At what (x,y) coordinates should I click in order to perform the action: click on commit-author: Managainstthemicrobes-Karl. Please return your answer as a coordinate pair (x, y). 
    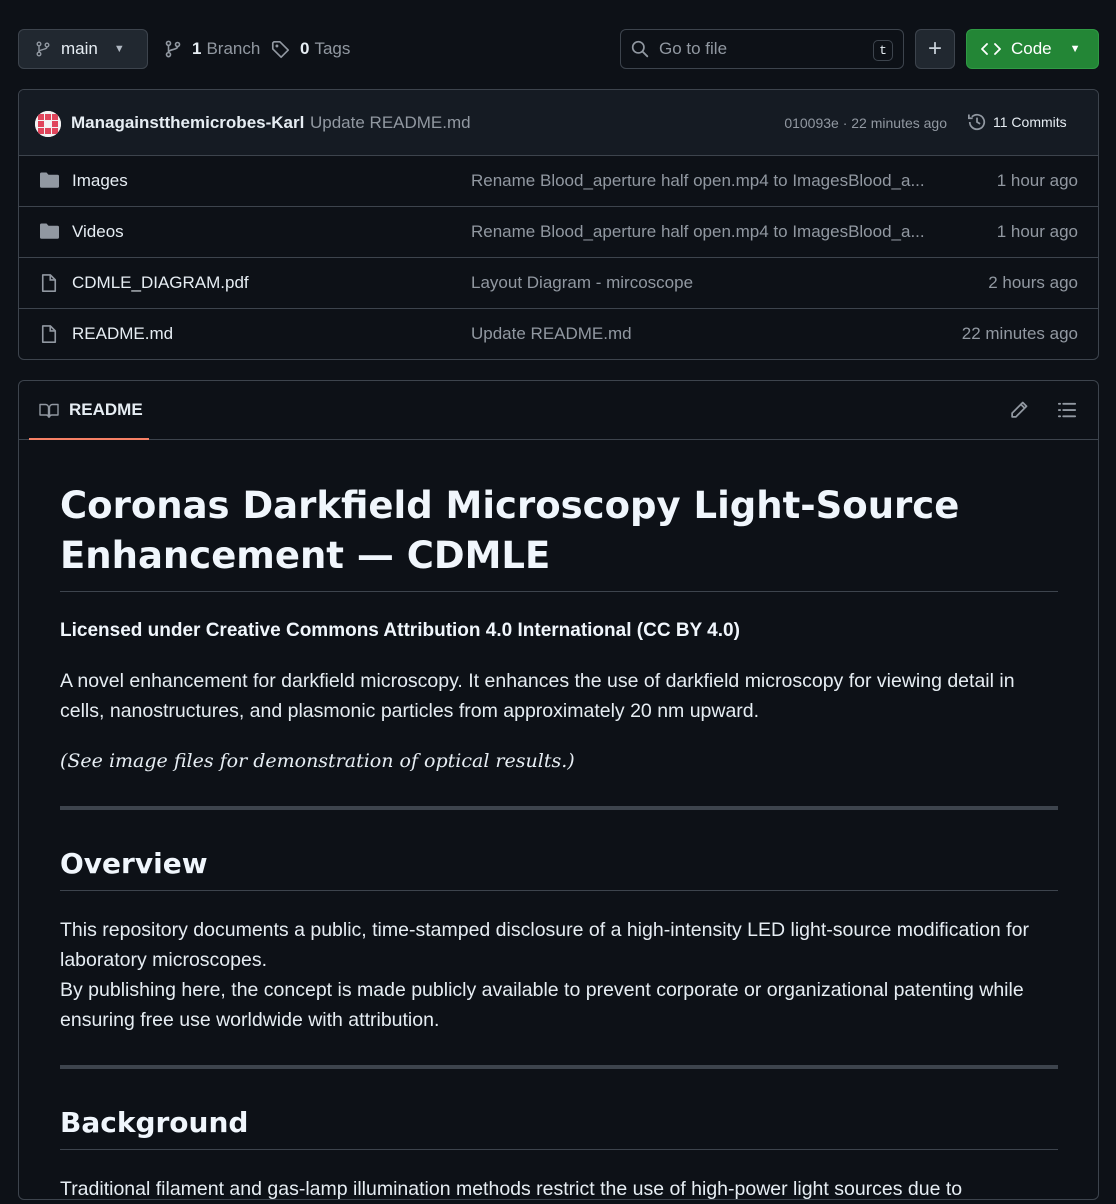
    Looking at the image, I should click on (187, 123).